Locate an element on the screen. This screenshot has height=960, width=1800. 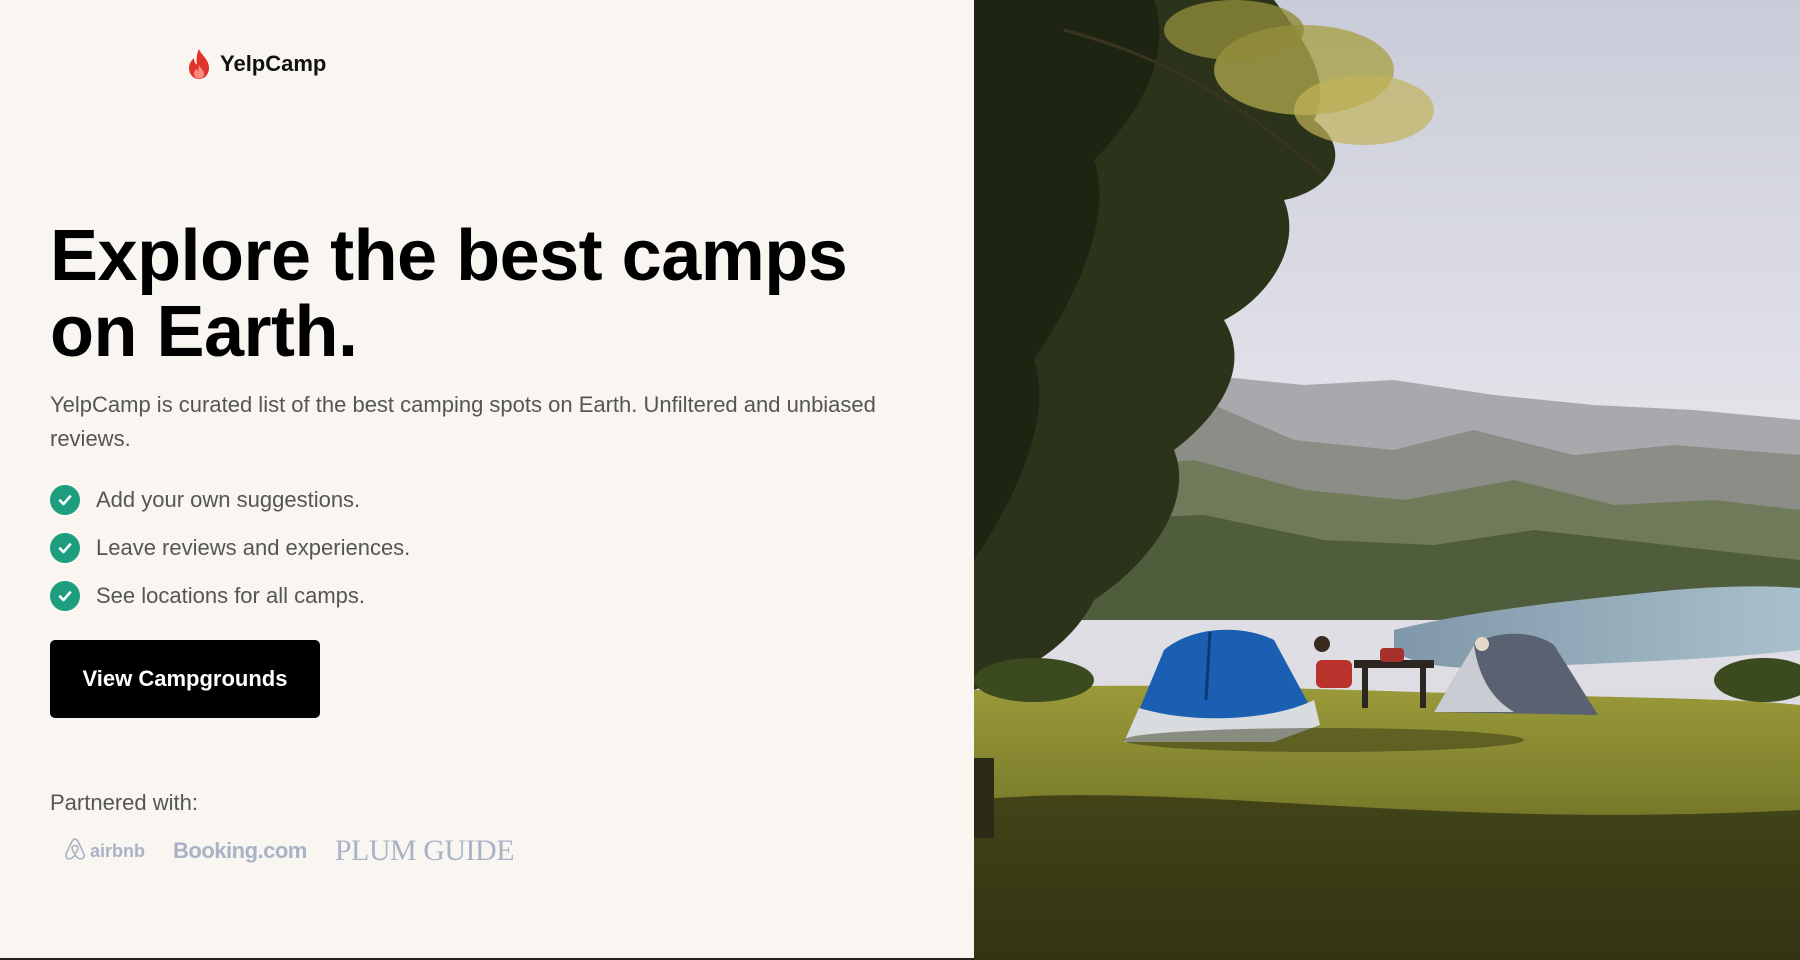
feature-text: See locations for all camps. is located at coordinates (231, 595).